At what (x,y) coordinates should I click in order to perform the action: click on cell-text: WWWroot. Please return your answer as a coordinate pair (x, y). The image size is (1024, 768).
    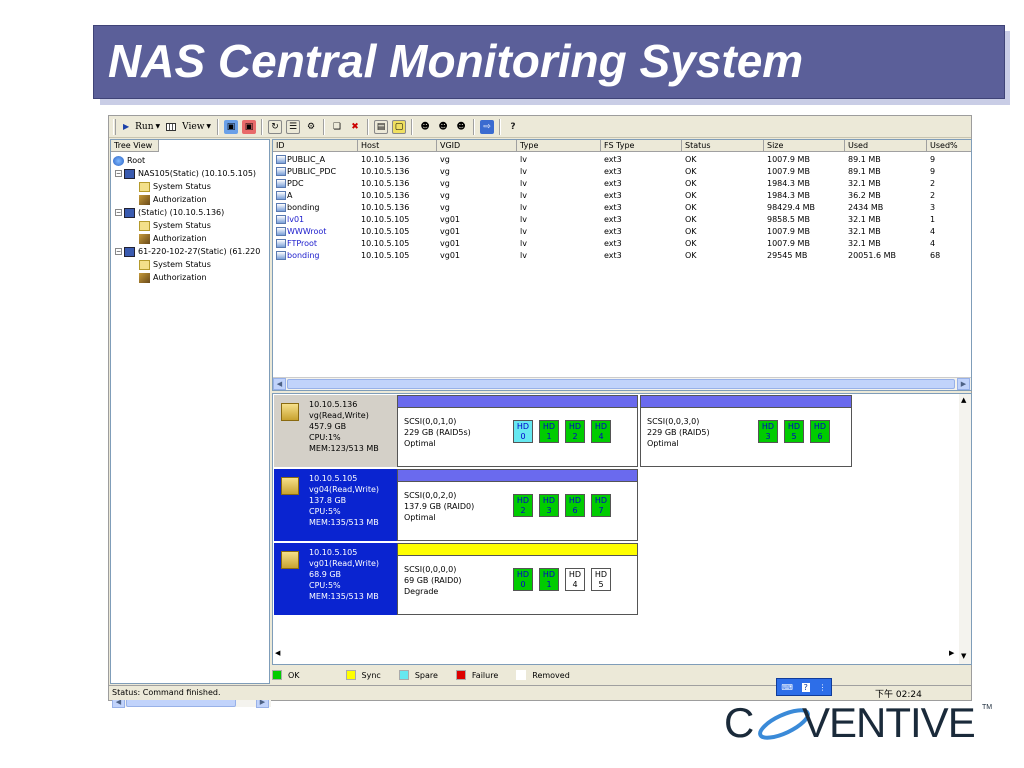
    Looking at the image, I should click on (307, 231).